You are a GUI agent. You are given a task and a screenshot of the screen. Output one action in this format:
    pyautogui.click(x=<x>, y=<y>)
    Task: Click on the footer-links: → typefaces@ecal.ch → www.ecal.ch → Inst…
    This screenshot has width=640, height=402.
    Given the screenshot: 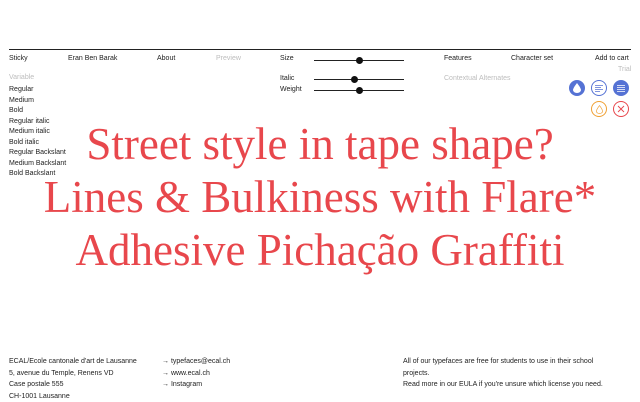 What is the action you would take?
    pyautogui.click(x=196, y=373)
    